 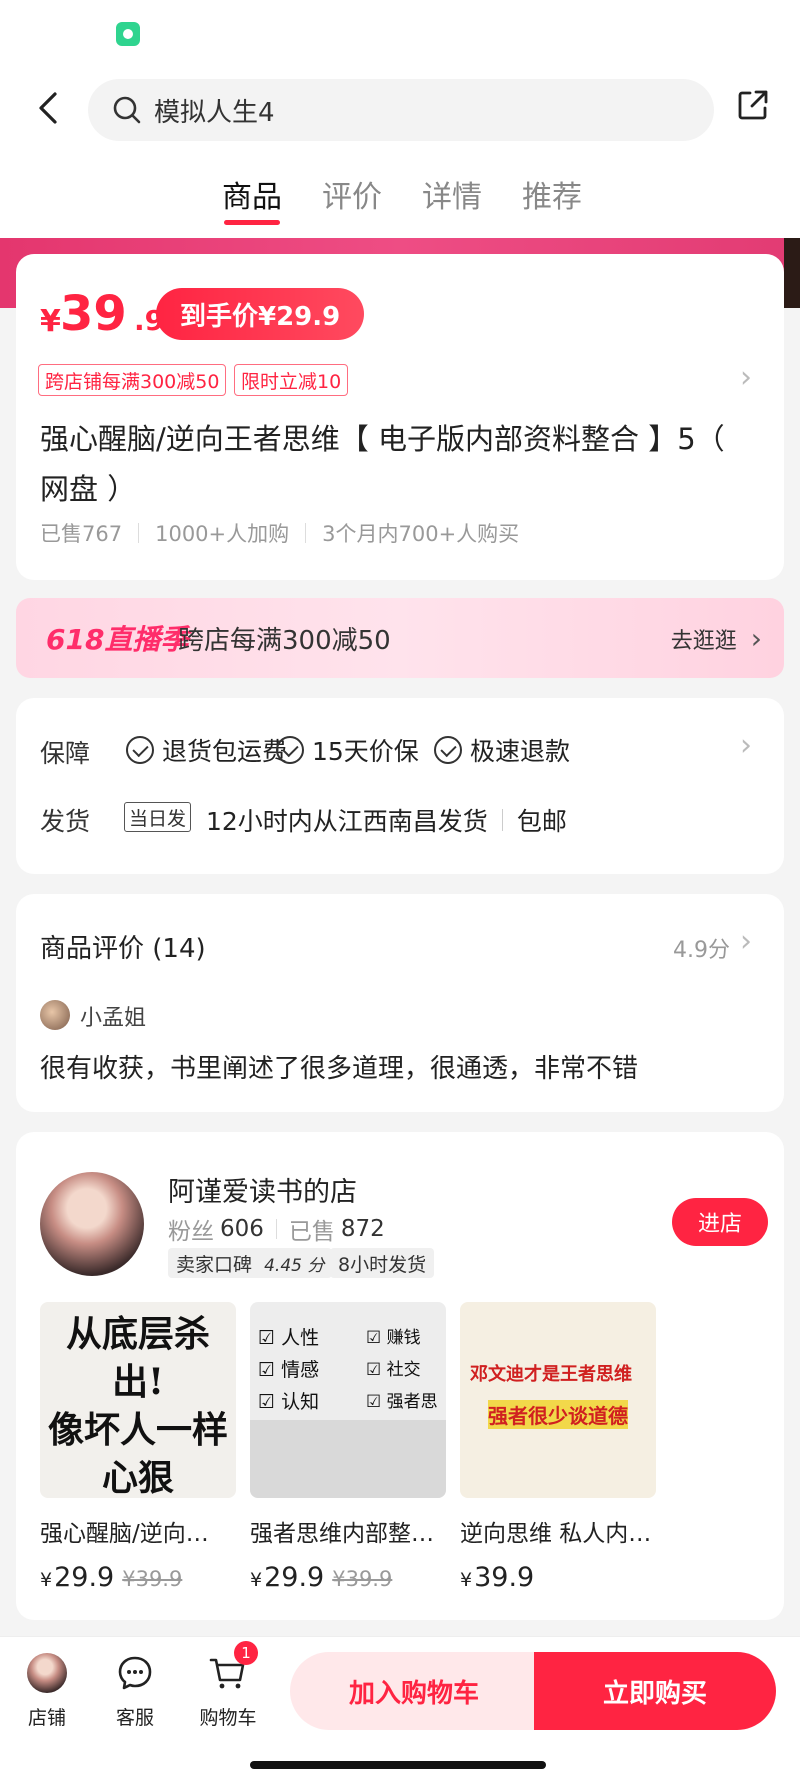 I want to click on nav-shop: 店铺, so click(x=47, y=1691).